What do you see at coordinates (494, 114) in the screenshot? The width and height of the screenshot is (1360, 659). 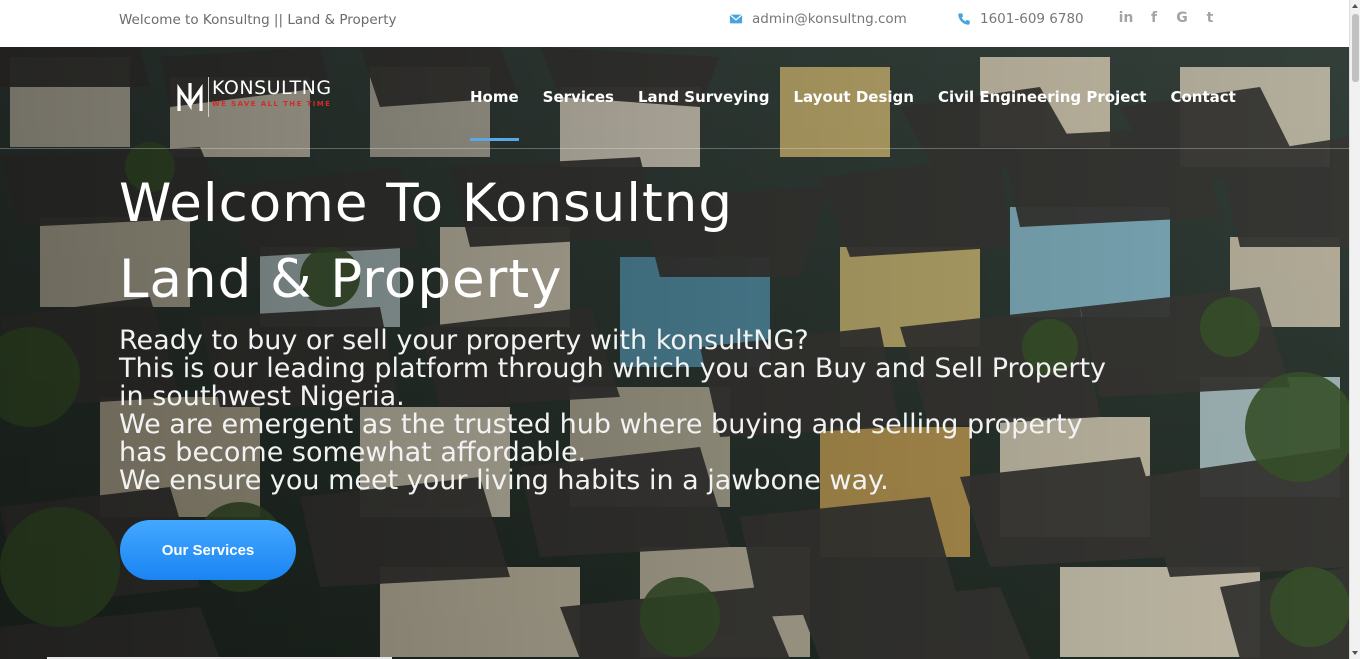 I see `nav-item-home: Home` at bounding box center [494, 114].